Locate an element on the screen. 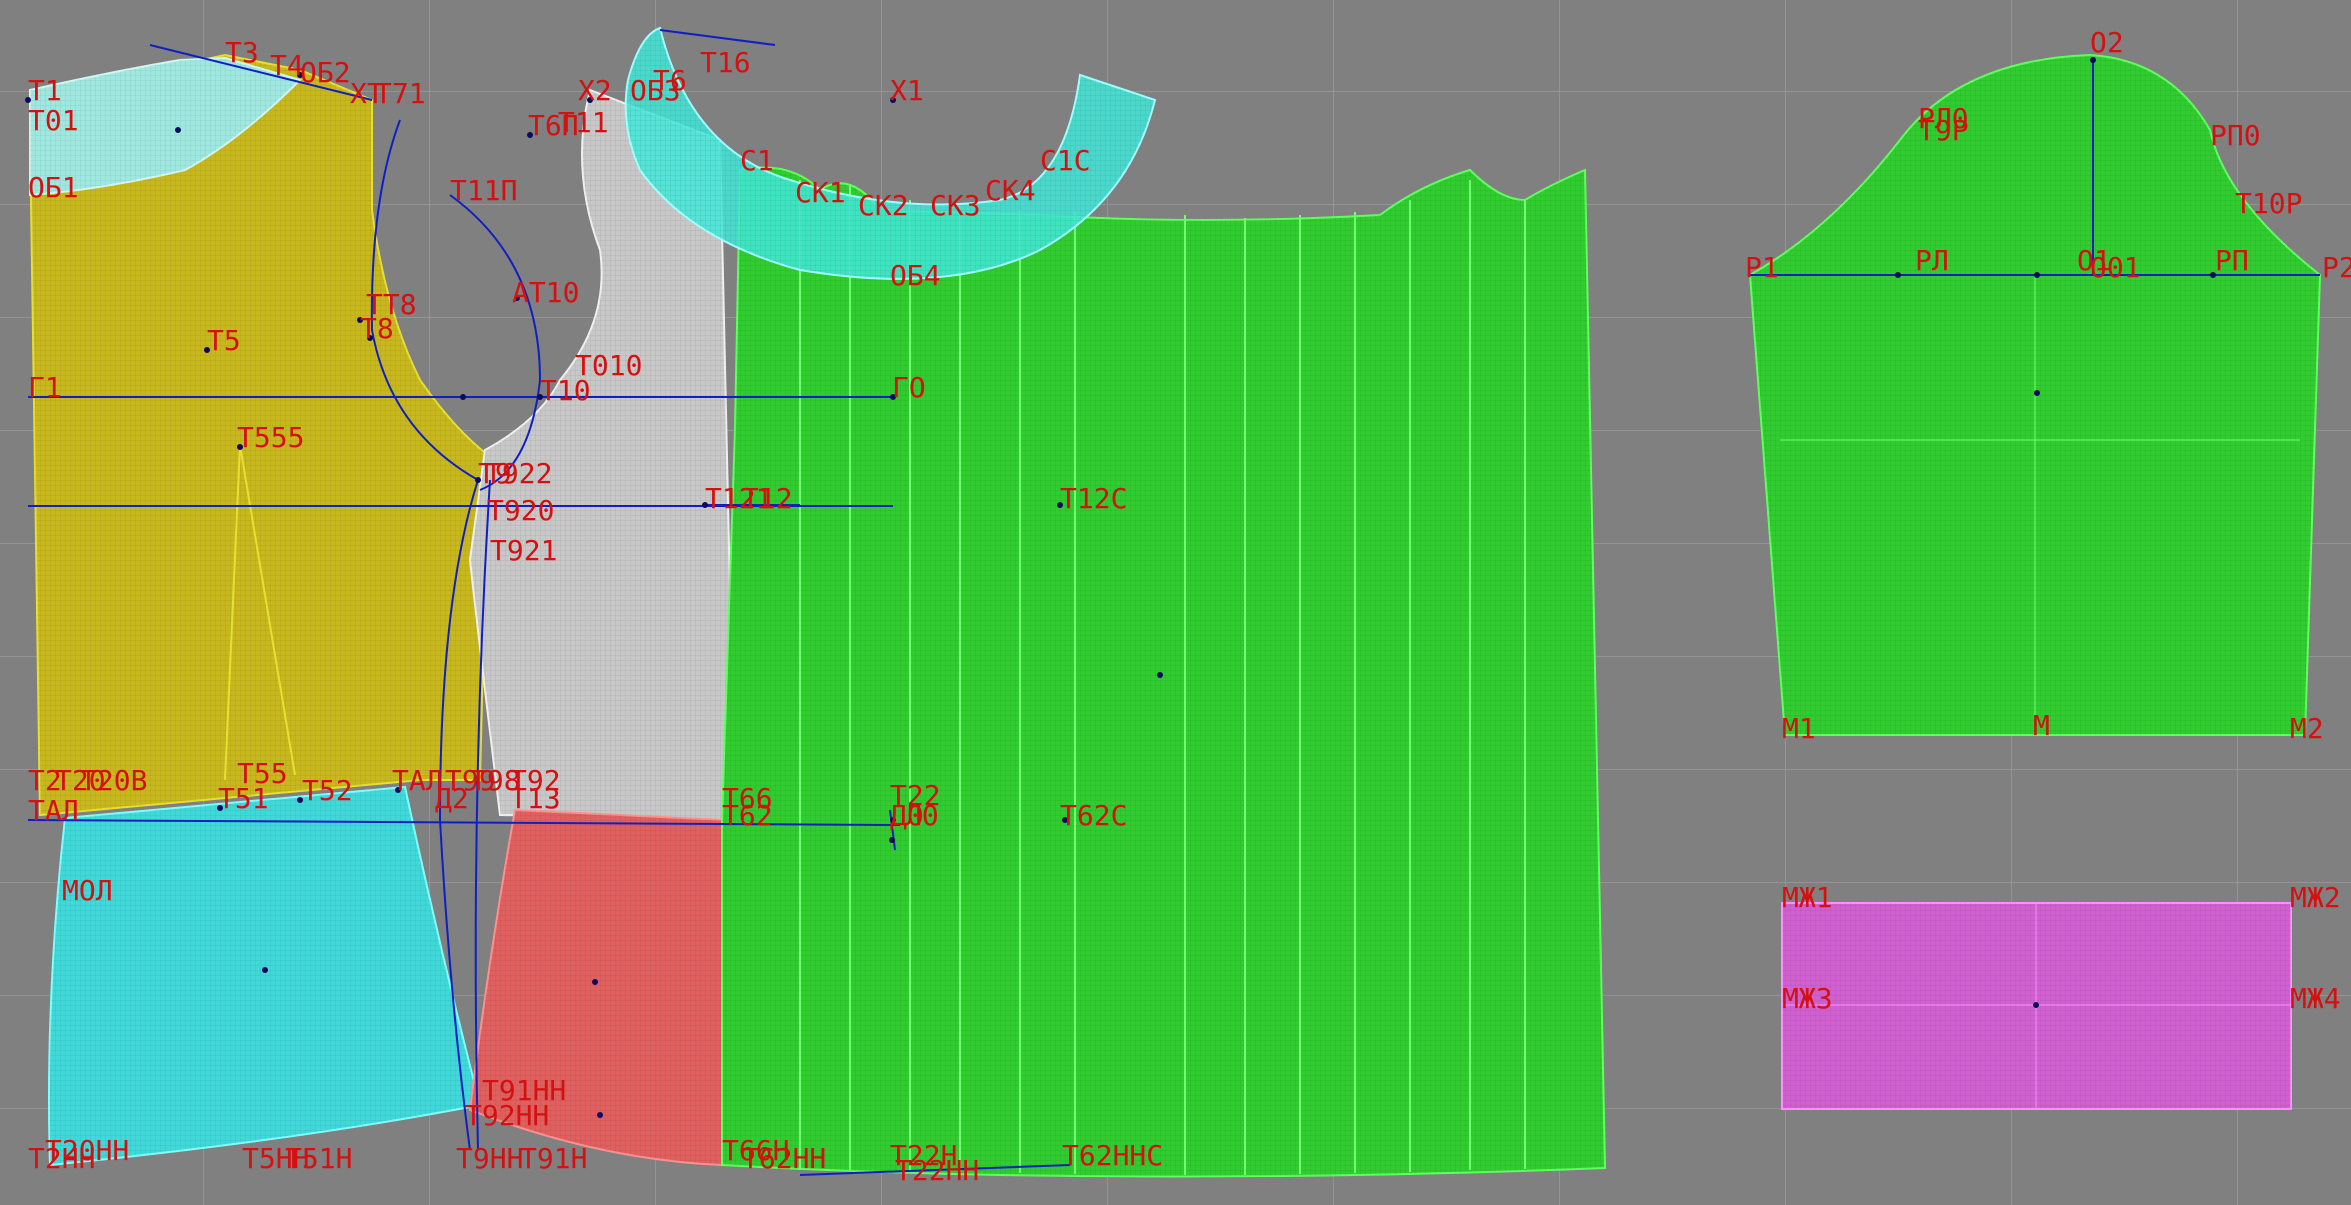  label-t4: T4 is located at coordinates (287, 65).